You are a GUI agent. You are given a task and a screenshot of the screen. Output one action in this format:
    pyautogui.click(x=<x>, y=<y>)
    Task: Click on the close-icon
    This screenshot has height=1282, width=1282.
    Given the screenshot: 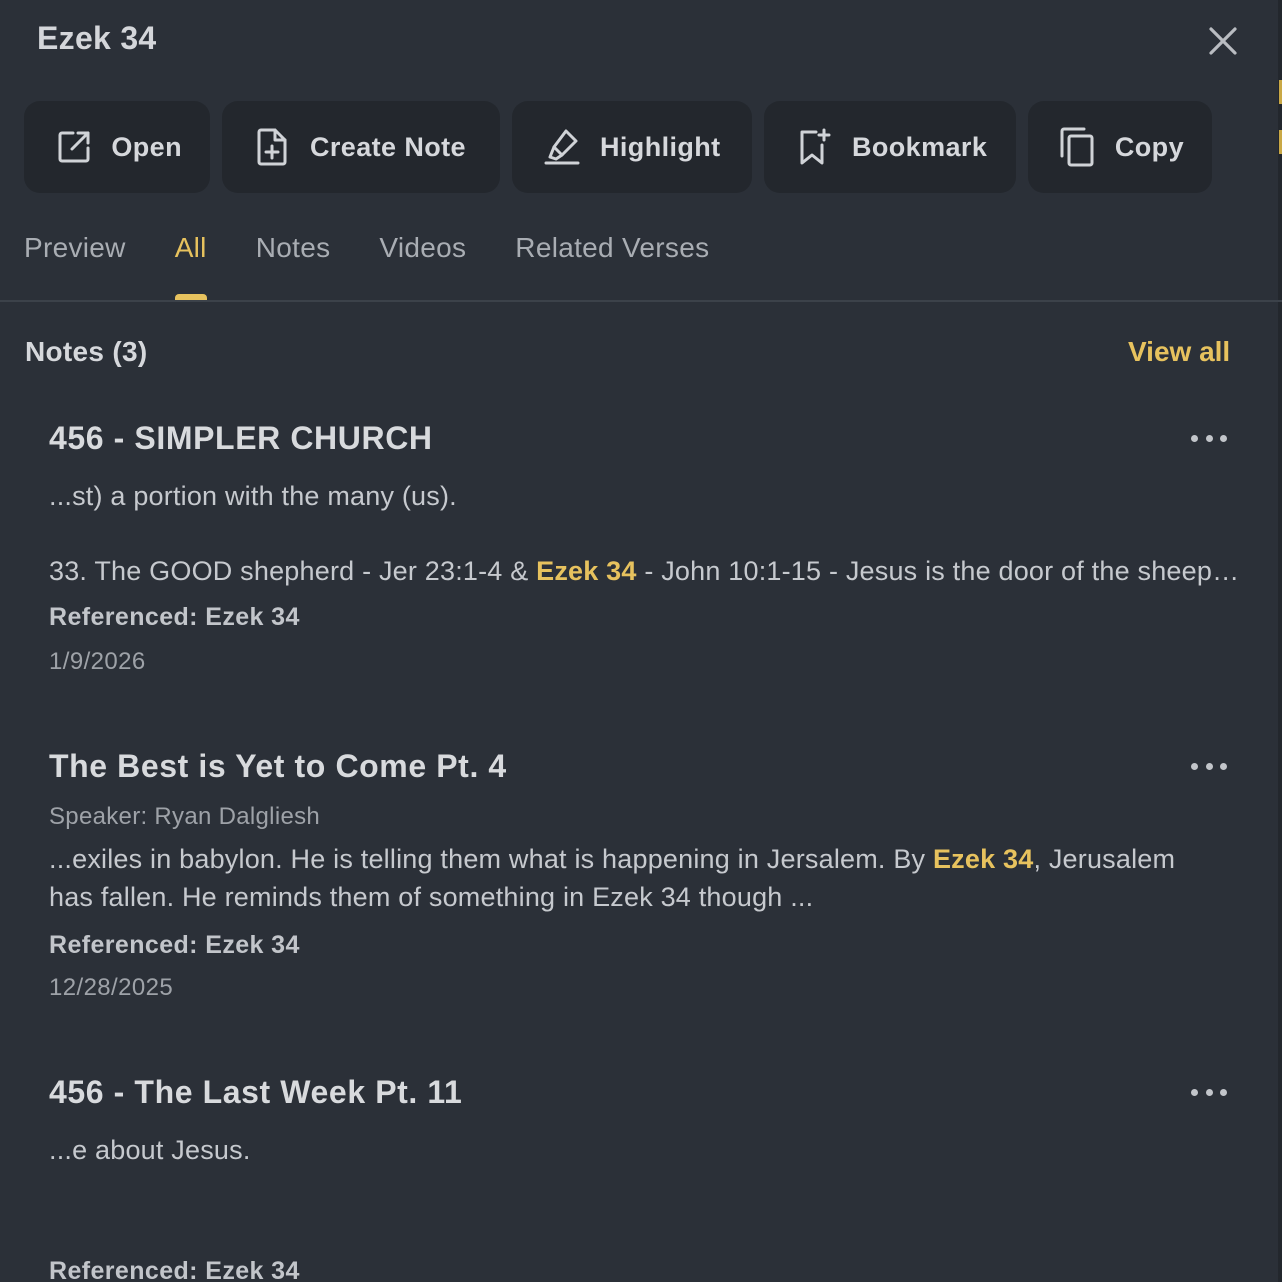 What is the action you would take?
    pyautogui.click(x=1223, y=41)
    